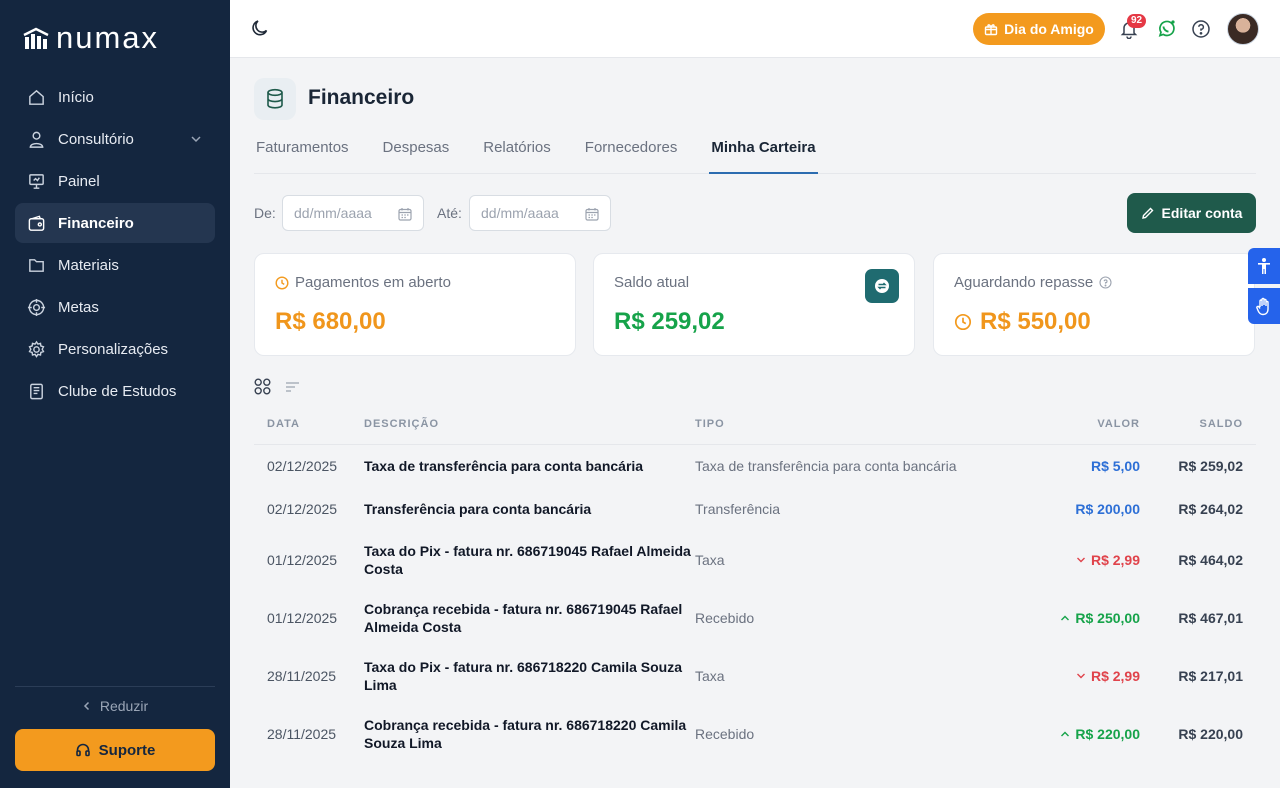  What do you see at coordinates (260, 28) in the screenshot?
I see `dark-mode-icon` at bounding box center [260, 28].